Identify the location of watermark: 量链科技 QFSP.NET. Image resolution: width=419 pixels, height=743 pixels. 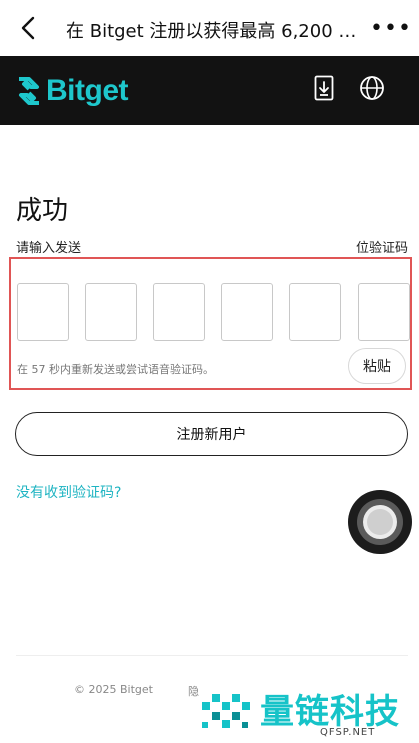
(308, 712).